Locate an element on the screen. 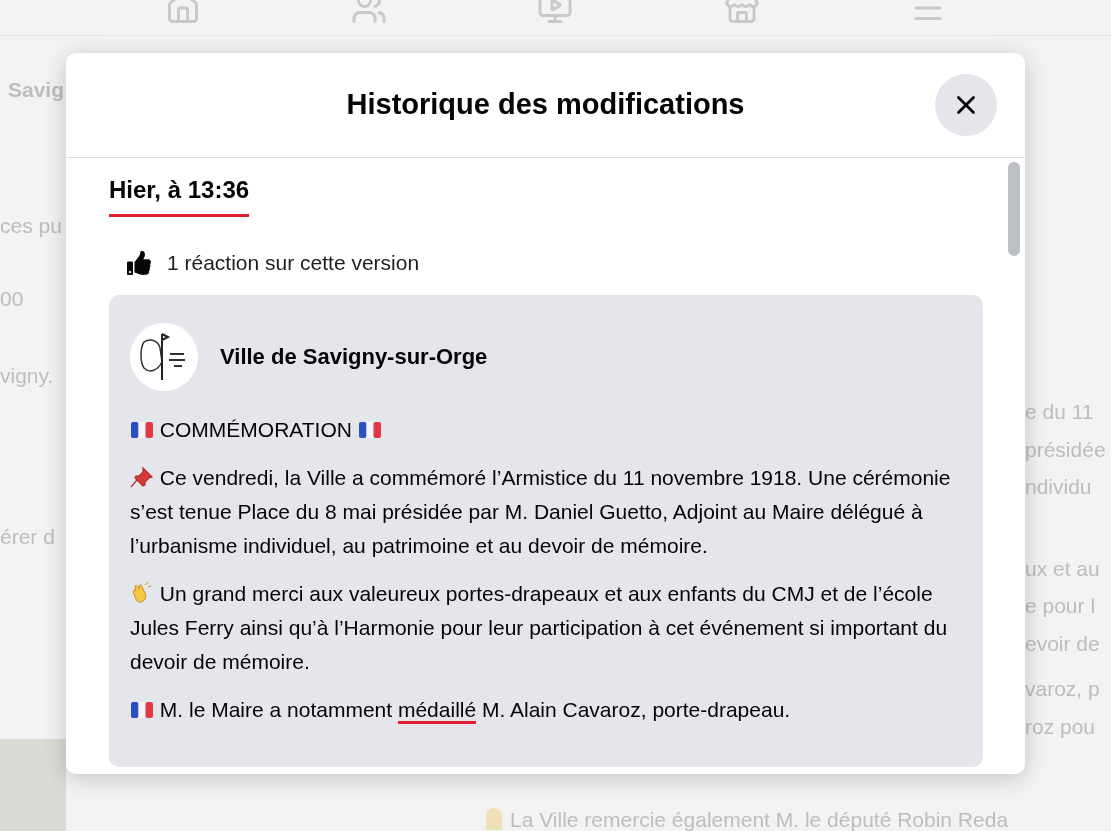 This screenshot has width=1111, height=831. dialog-title: Historique des modifications is located at coordinates (545, 105).